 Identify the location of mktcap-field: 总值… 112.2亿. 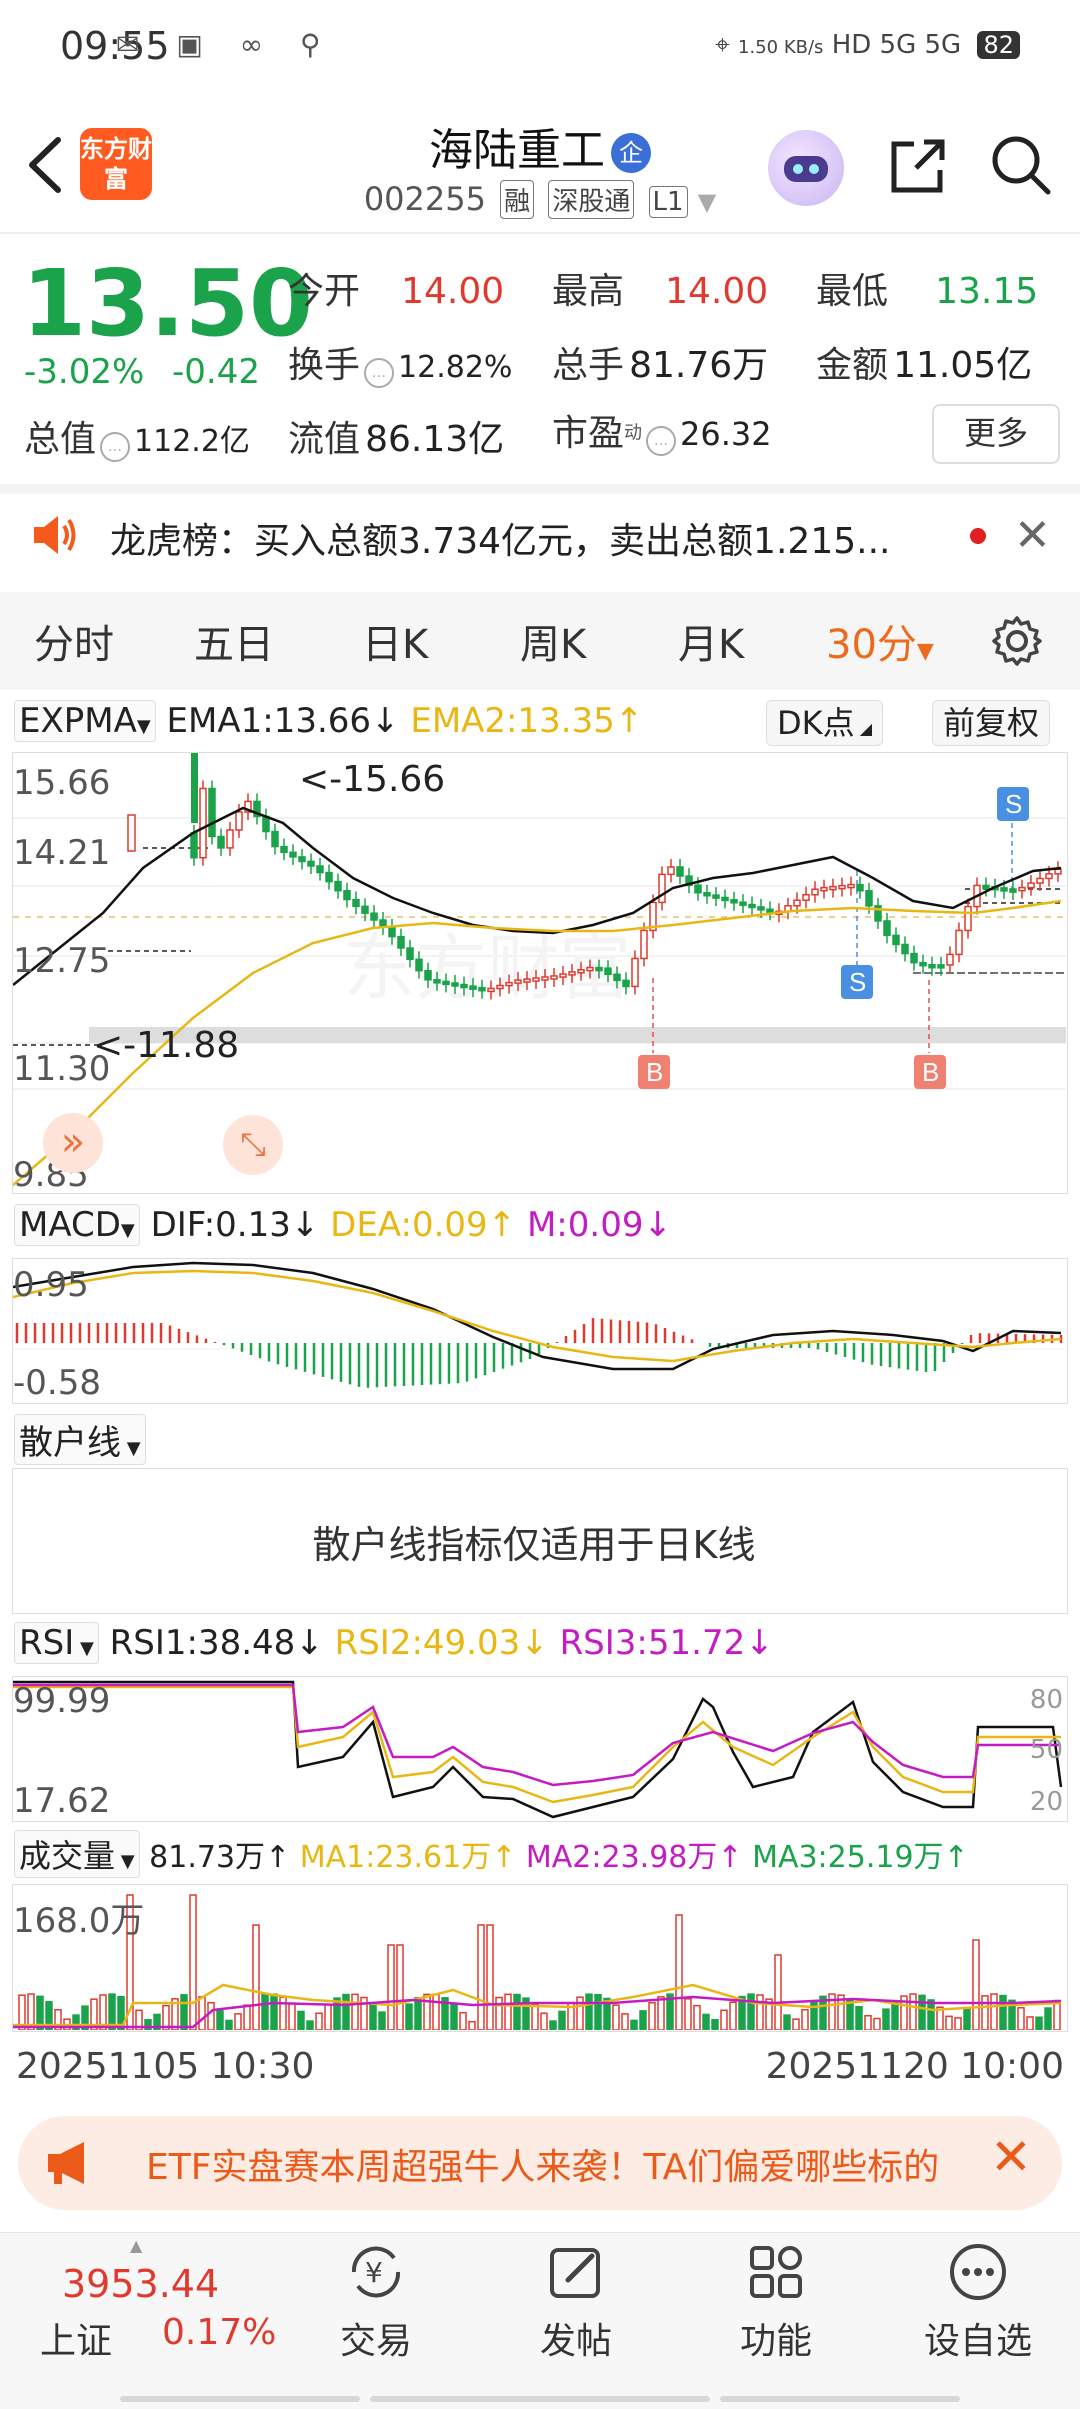
(137, 436).